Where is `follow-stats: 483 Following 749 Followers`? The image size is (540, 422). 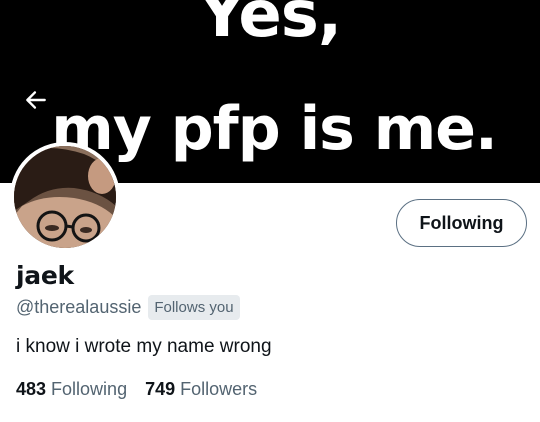 follow-stats: 483 Following 749 Followers is located at coordinates (136, 389).